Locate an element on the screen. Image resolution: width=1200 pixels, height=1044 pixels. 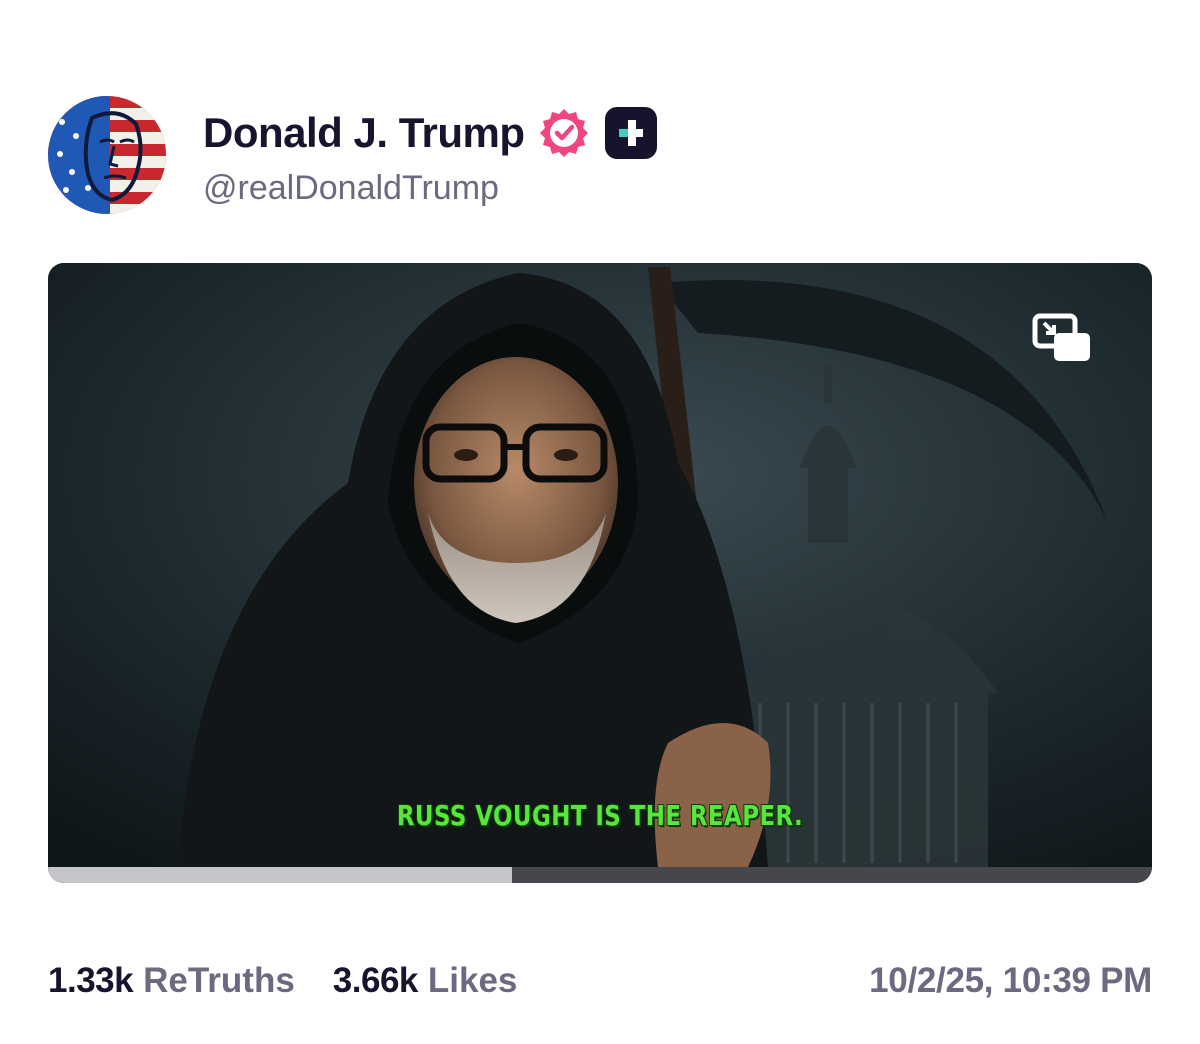
video-progress-bar is located at coordinates (600, 875).